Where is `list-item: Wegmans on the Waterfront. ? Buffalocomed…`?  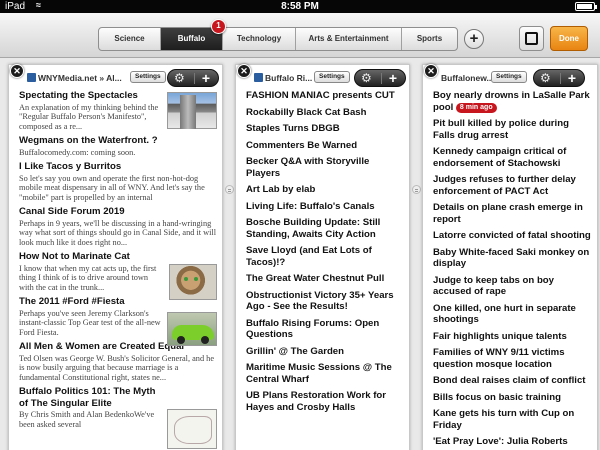
list-item: Wegmans on the Waterfront. ? Buffalocomed… is located at coordinates (115, 146).